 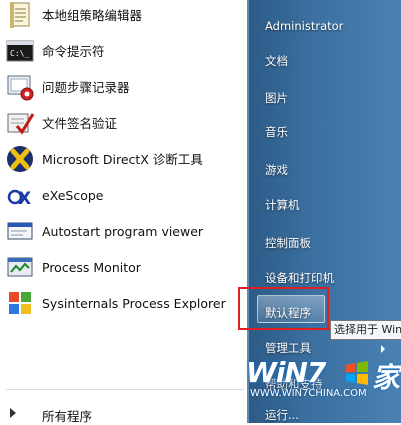 I want to click on signature-verify-icon, so click(x=20, y=123).